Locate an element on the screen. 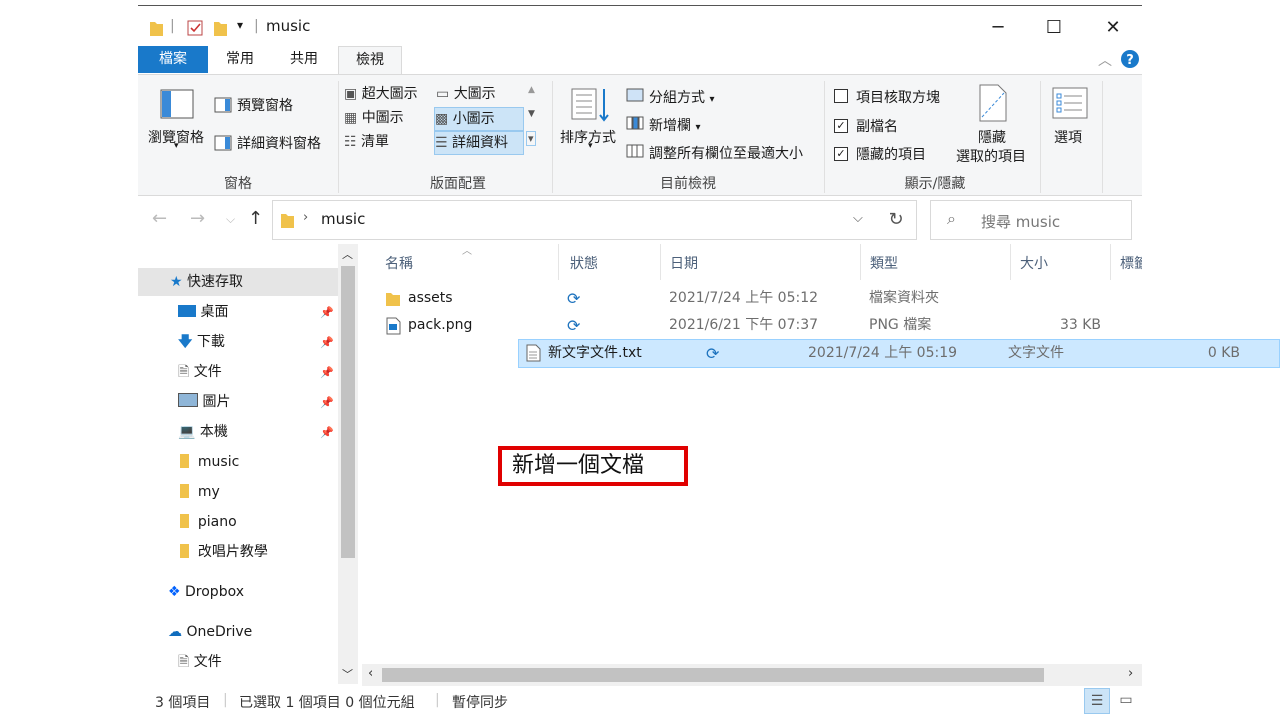 Image resolution: width=1280 pixels, height=720 pixels. sort-indicator-icon: ︿ is located at coordinates (467, 251).